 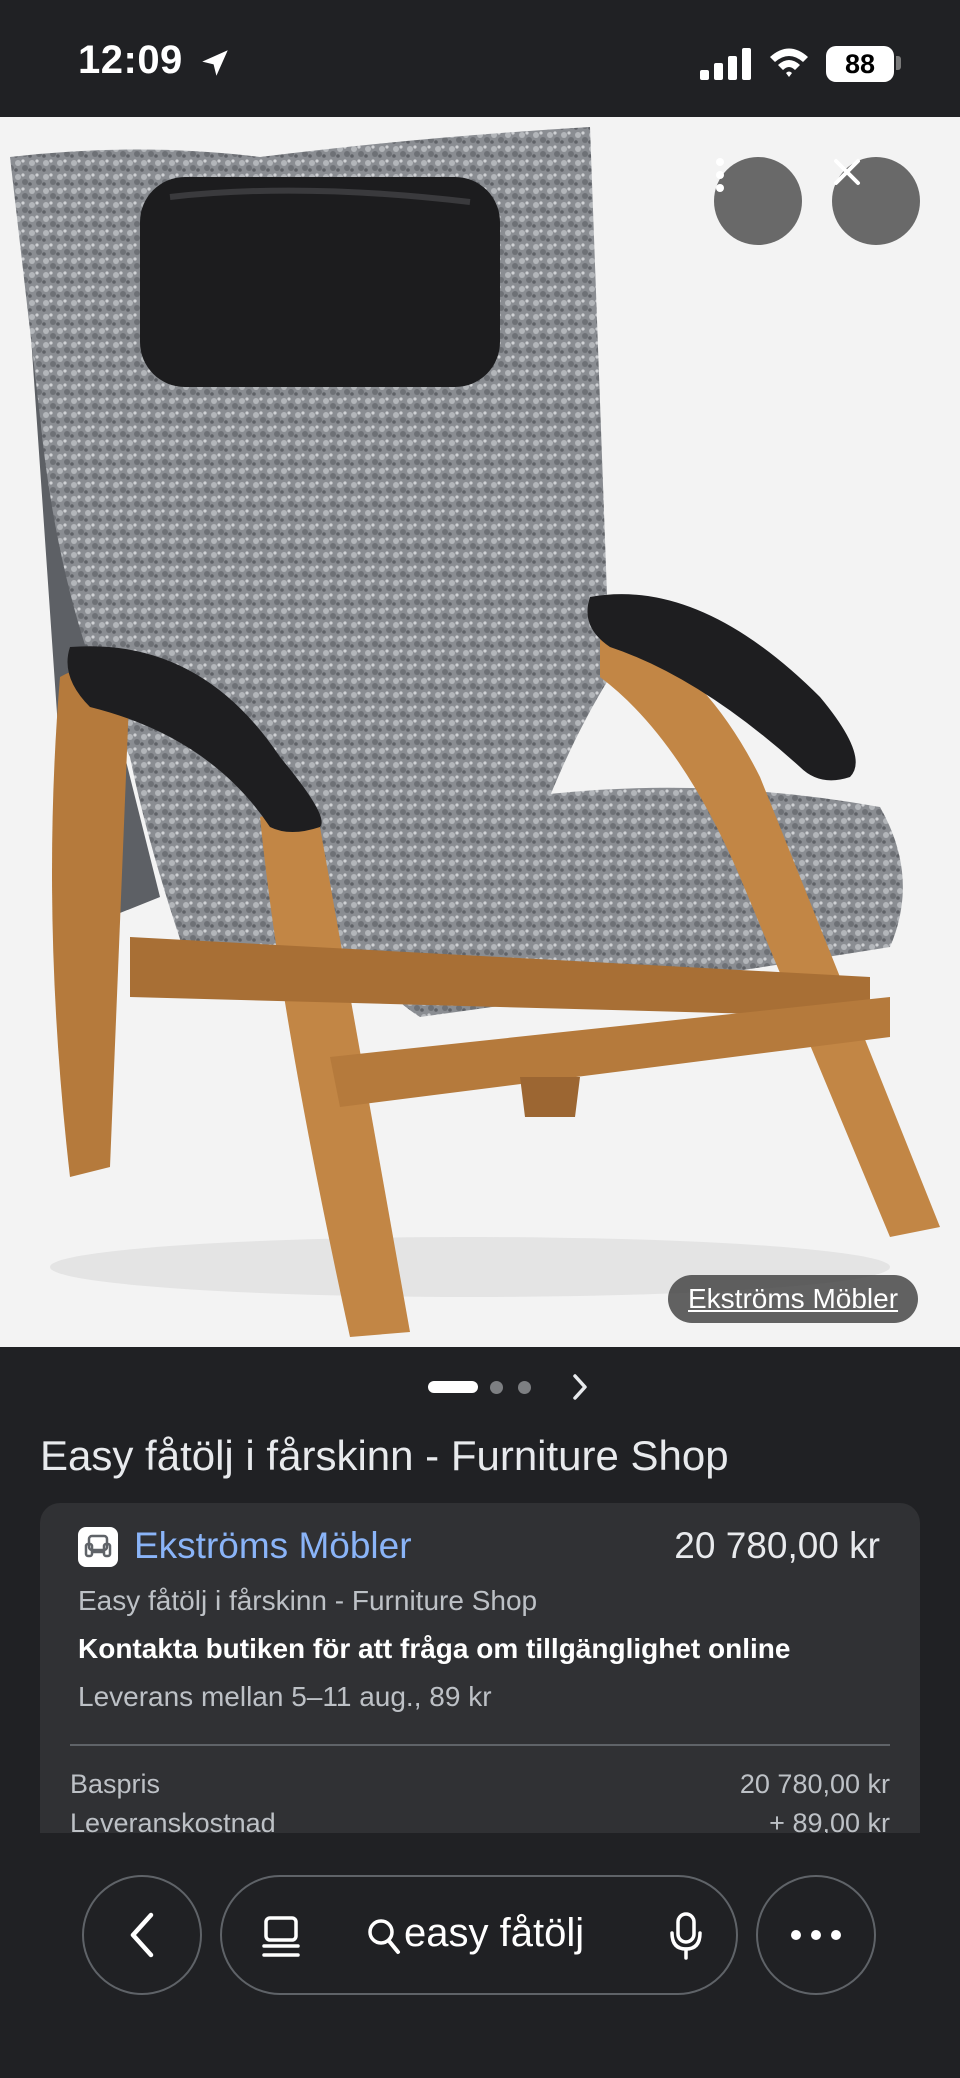 I want to click on status-bar: 12:09 88, so click(x=480, y=58).